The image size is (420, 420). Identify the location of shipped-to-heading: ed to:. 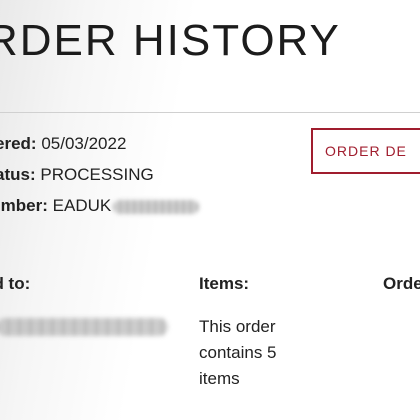
(15, 283).